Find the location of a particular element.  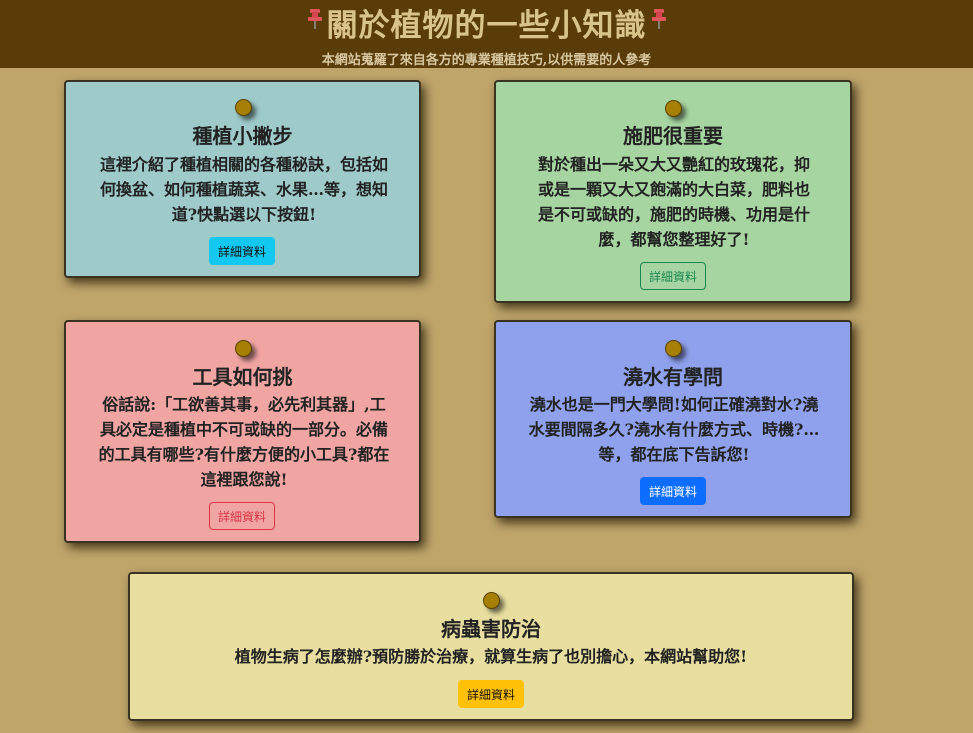

page-title: 關於植物的一些小知識 is located at coordinates (486, 26).